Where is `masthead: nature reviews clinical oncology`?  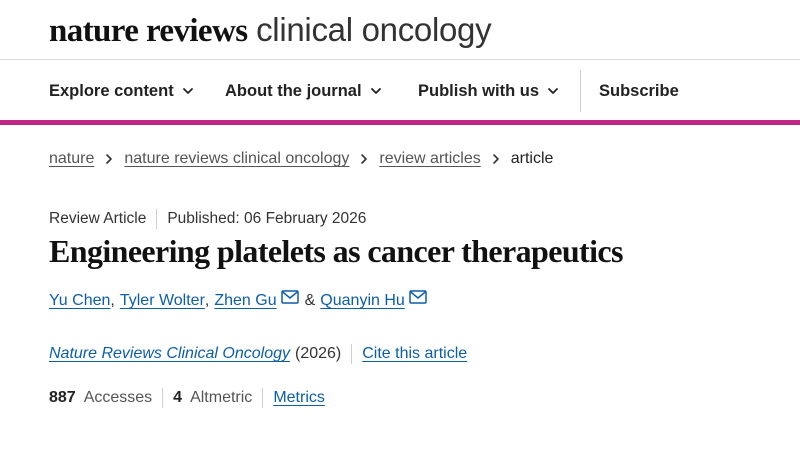 masthead: nature reviews clinical oncology is located at coordinates (400, 30).